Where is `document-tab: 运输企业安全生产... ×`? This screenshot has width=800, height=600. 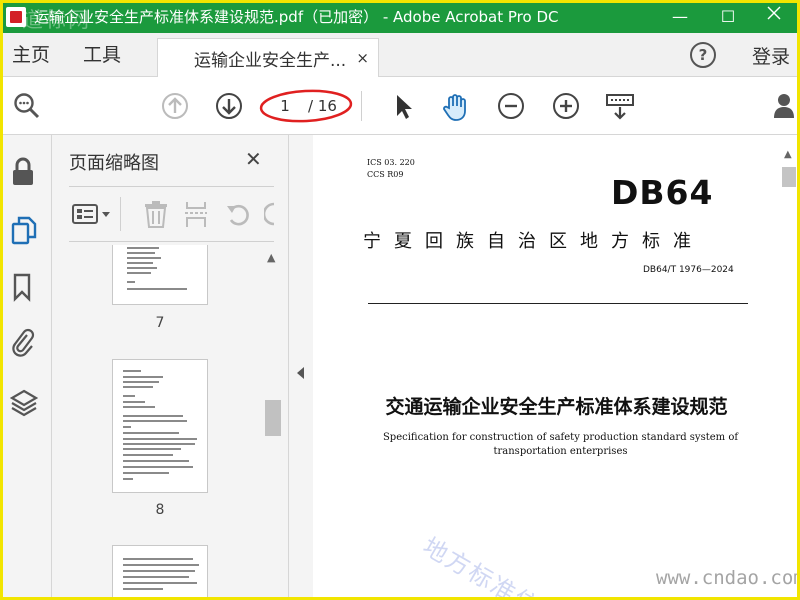
document-tab: 运输企业安全生产... × is located at coordinates (268, 57).